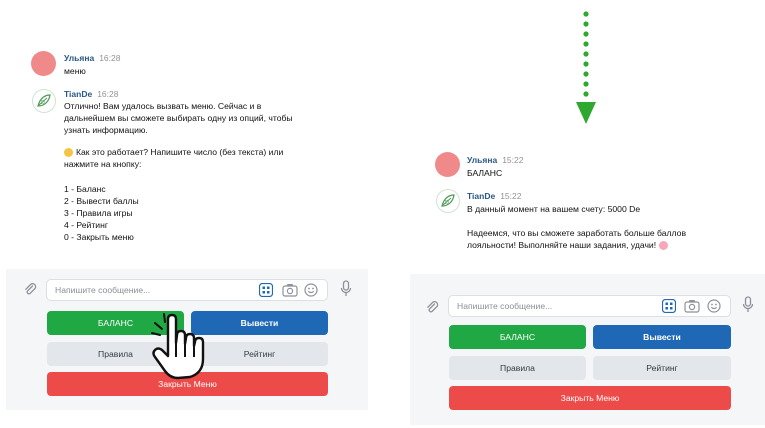 This screenshot has height=428, width=765. I want to click on menu-option: 1 - Баланс, so click(85, 189).